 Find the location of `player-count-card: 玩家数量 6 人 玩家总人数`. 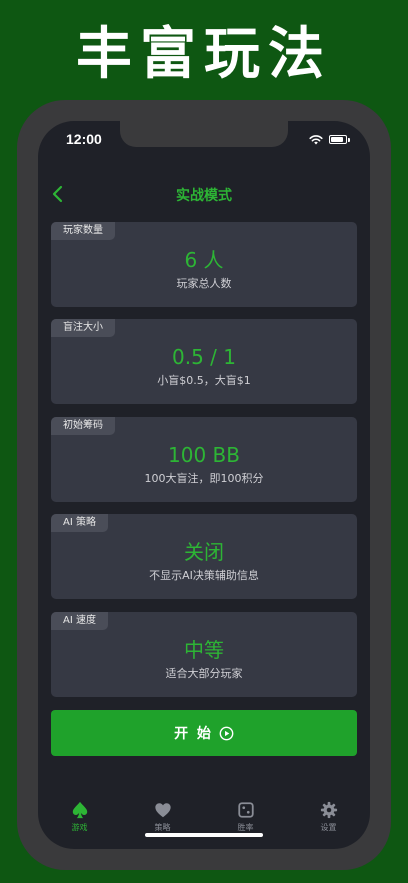

player-count-card: 玩家数量 6 人 玩家总人数 is located at coordinates (204, 264).